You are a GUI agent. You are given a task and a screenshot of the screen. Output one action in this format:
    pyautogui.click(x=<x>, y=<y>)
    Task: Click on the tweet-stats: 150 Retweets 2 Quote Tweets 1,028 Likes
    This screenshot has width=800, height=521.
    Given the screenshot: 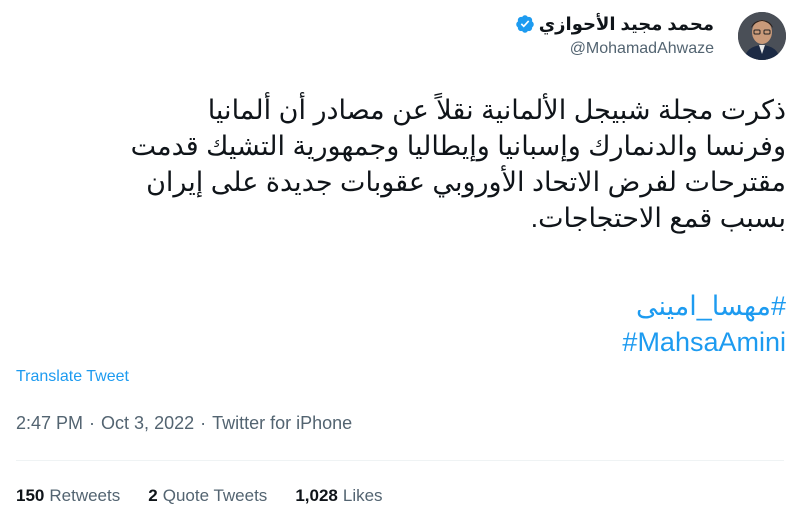 What is the action you would take?
    pyautogui.click(x=199, y=496)
    